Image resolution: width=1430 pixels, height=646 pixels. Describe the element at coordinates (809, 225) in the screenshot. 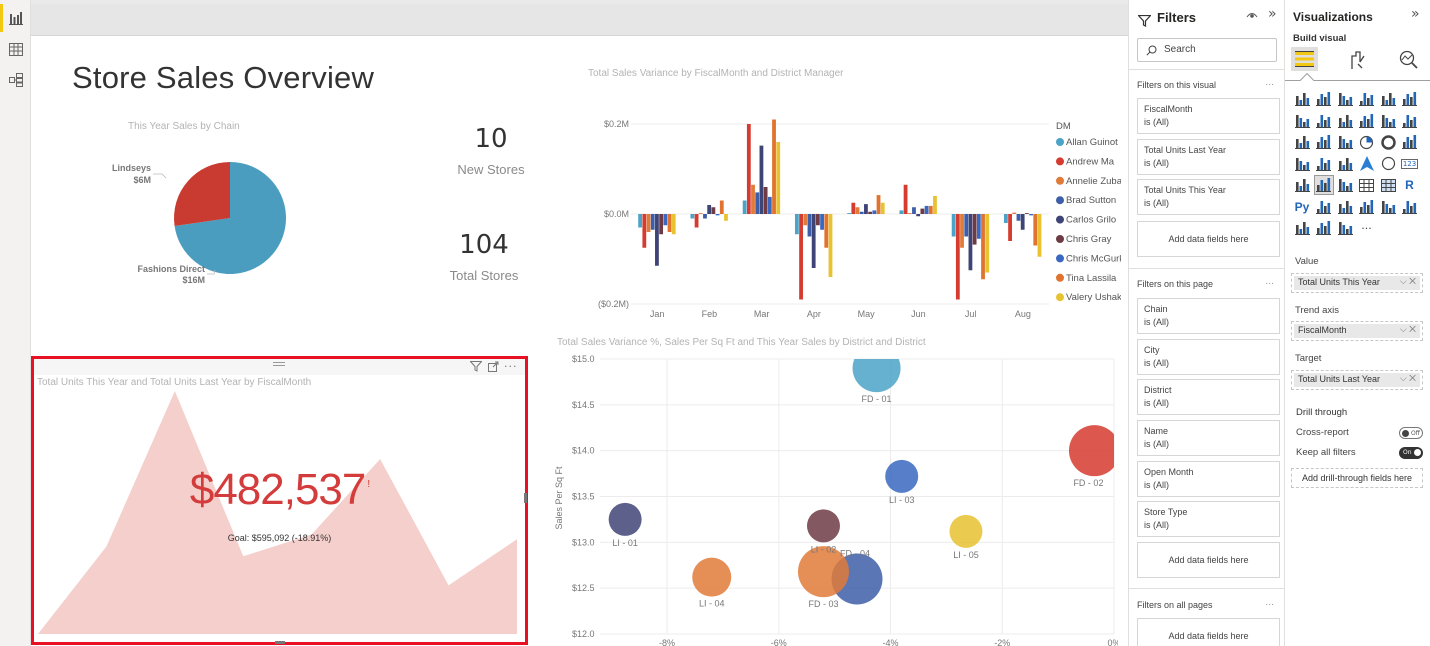

I see `bar-apr-brad-sutton` at that location.